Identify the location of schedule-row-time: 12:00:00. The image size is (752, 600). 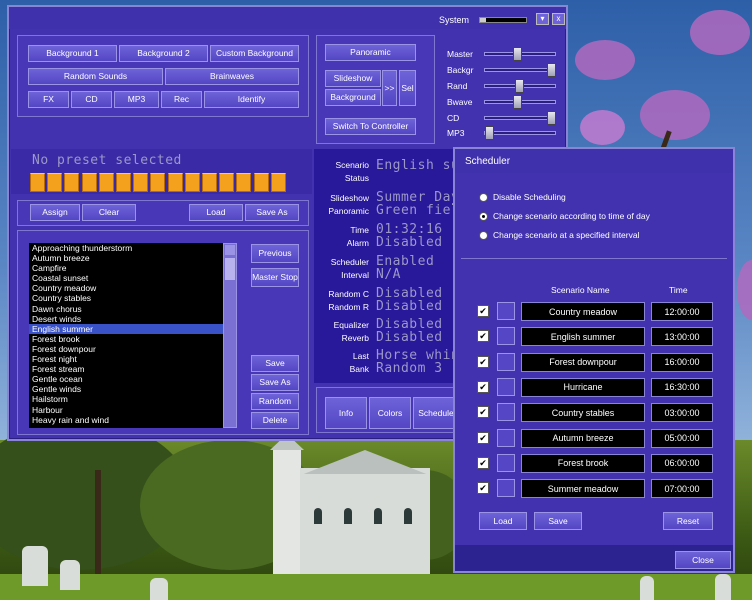
(682, 311).